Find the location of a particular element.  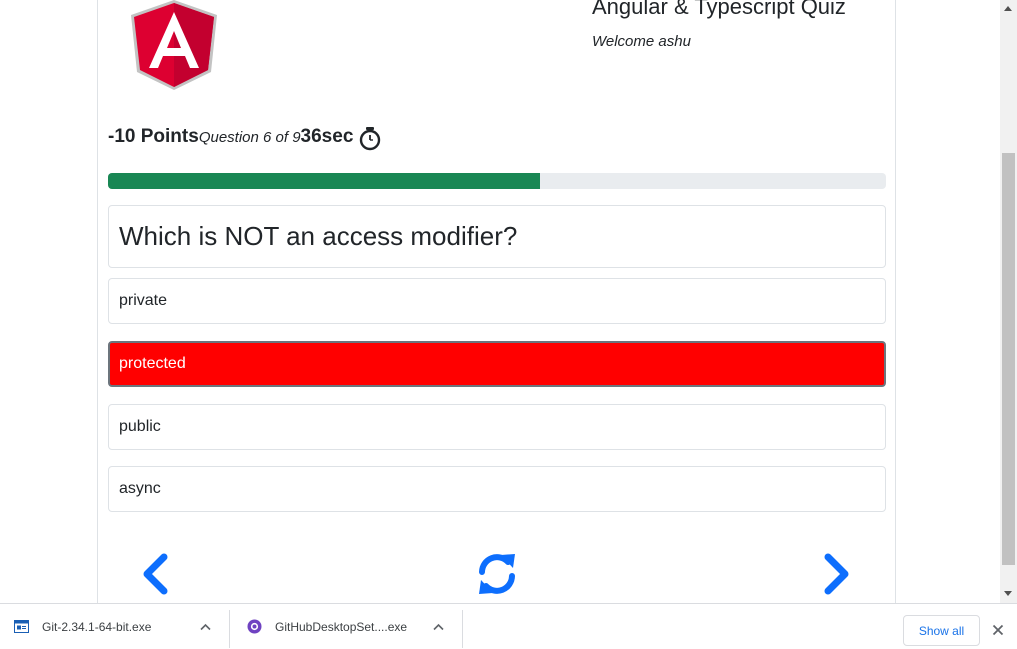

download-item-git: Git-2.34.1-64-bit.exe is located at coordinates (82, 626).